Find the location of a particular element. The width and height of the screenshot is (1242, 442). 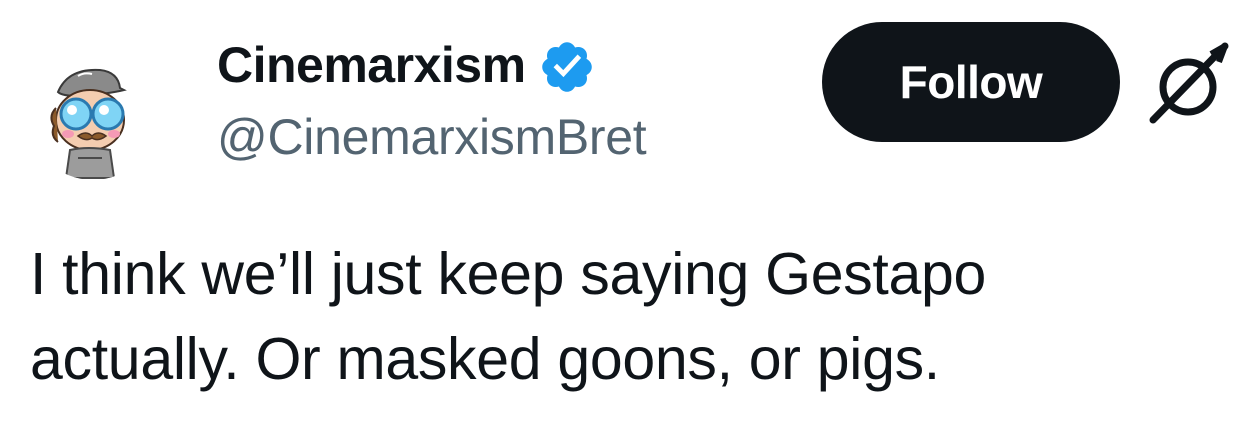

author-handle: @CinemarxismBret is located at coordinates (432, 137).